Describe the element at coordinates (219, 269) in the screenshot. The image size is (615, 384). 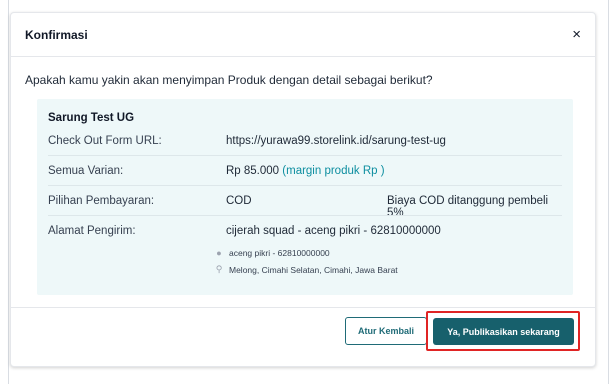
I see `location-pin-icon: ⚲` at that location.